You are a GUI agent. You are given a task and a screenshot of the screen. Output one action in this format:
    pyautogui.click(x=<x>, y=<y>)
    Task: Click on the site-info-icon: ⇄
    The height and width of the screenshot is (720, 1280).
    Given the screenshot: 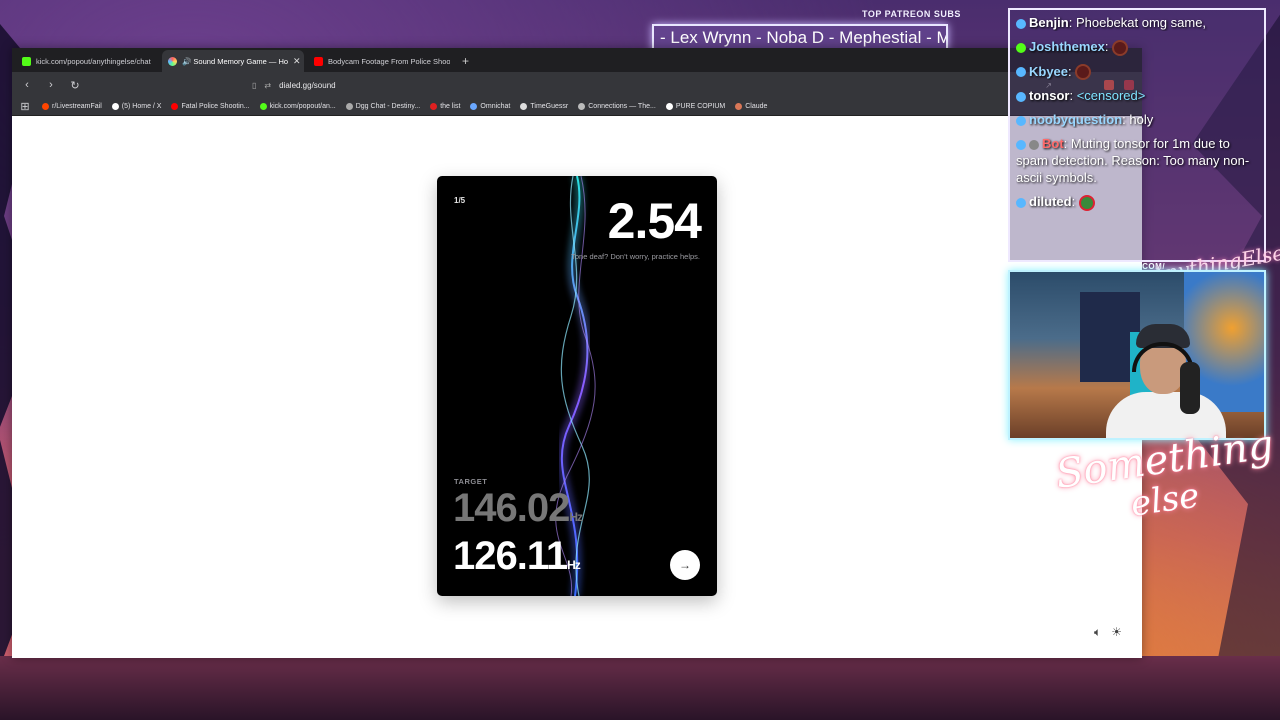 What is the action you would take?
    pyautogui.click(x=267, y=85)
    